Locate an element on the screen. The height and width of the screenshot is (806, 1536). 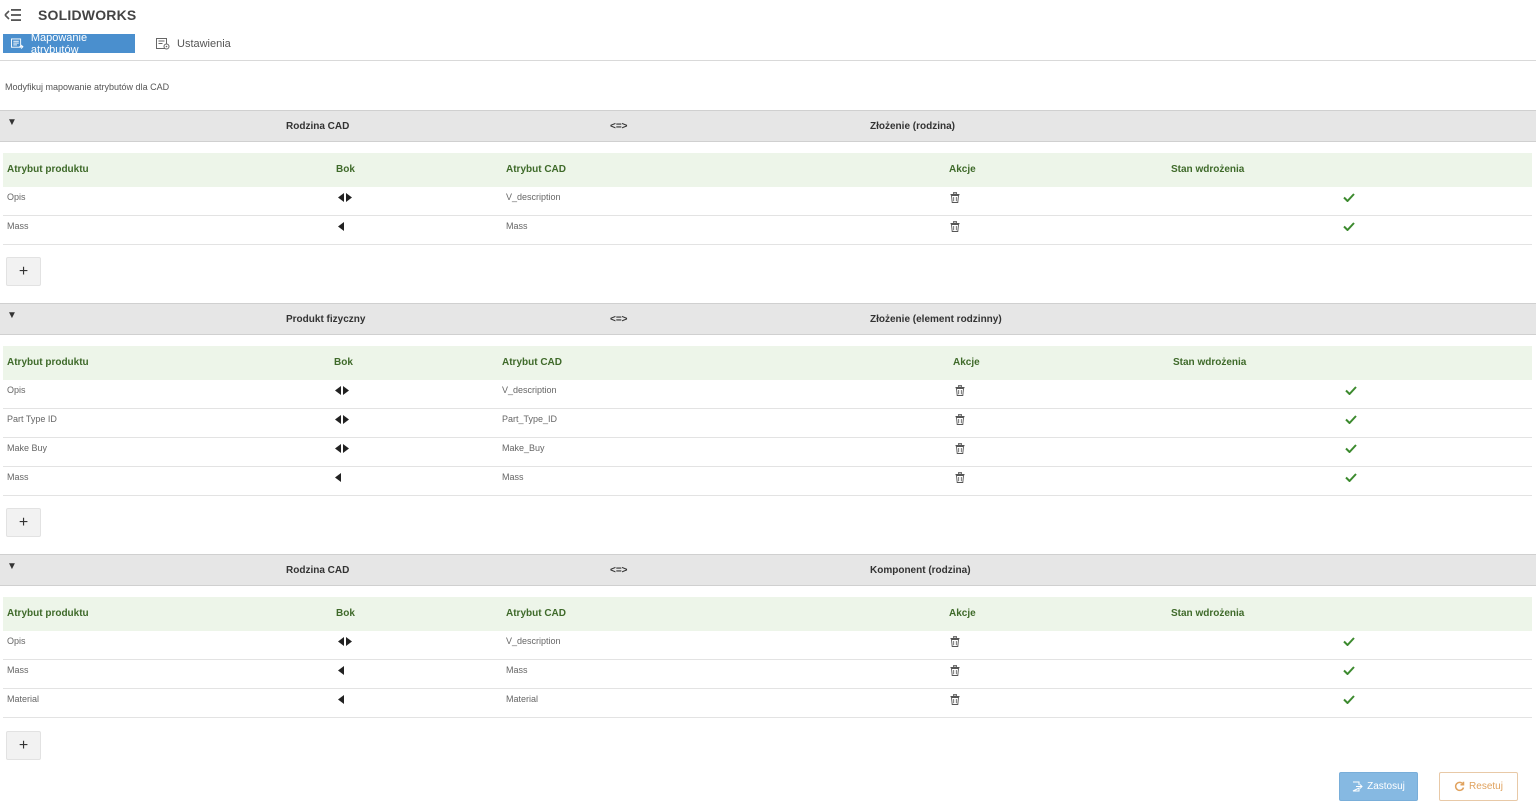
reset-button: Resetuj is located at coordinates (1478, 786).